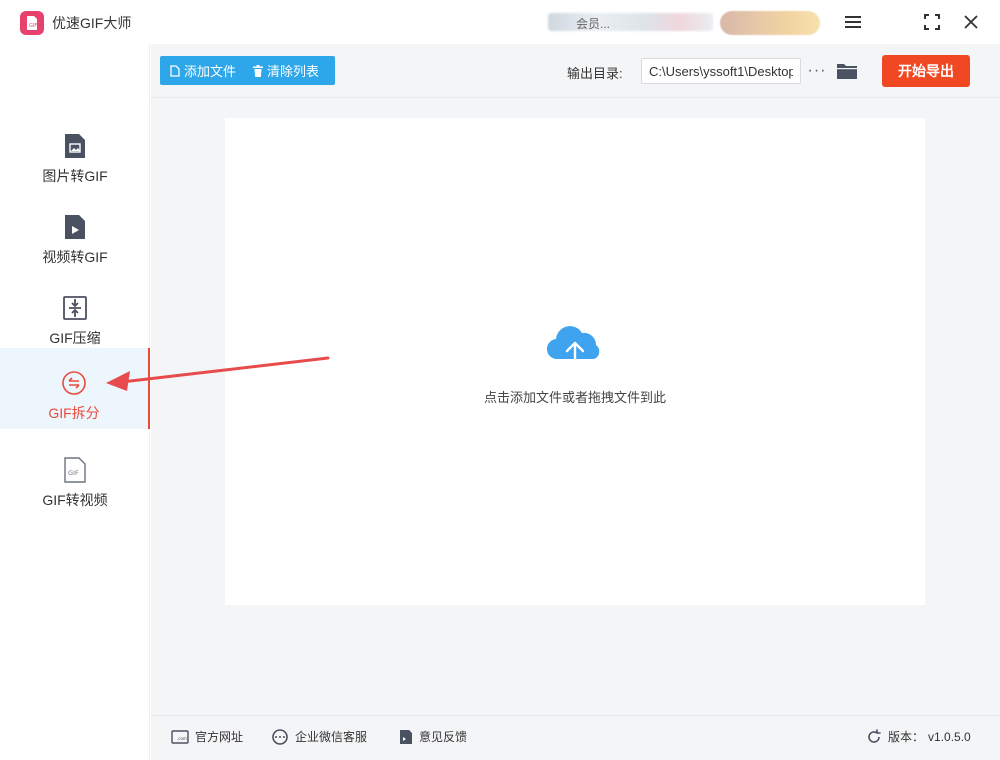 Image resolution: width=1000 pixels, height=760 pixels. Describe the element at coordinates (75, 338) in the screenshot. I see `sidebar-item-label: GIF压缩` at that location.